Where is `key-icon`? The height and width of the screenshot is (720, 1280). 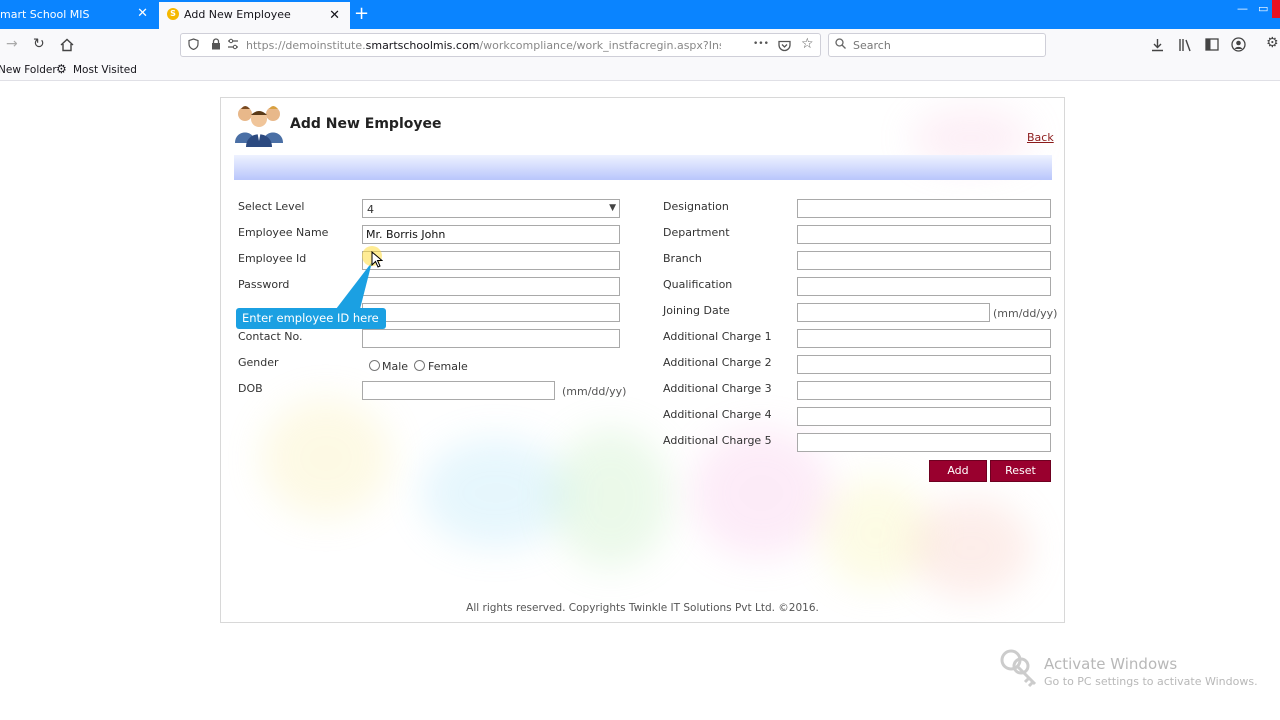
key-icon is located at coordinates (1018, 668).